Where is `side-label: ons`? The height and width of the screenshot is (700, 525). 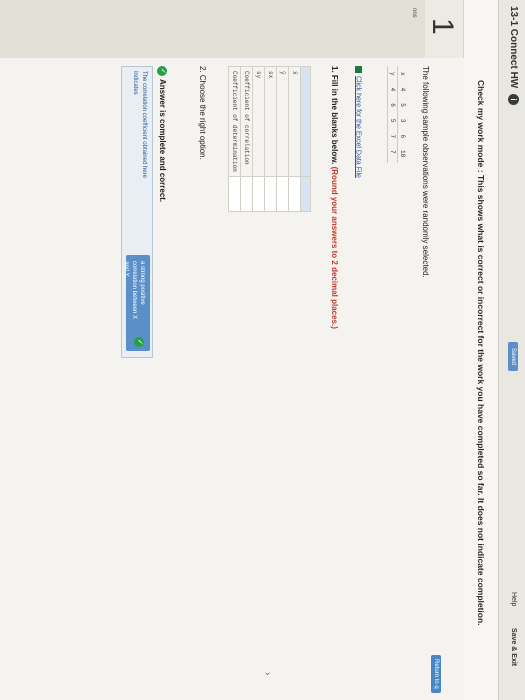
side-label: ons is located at coordinates (414, 13).